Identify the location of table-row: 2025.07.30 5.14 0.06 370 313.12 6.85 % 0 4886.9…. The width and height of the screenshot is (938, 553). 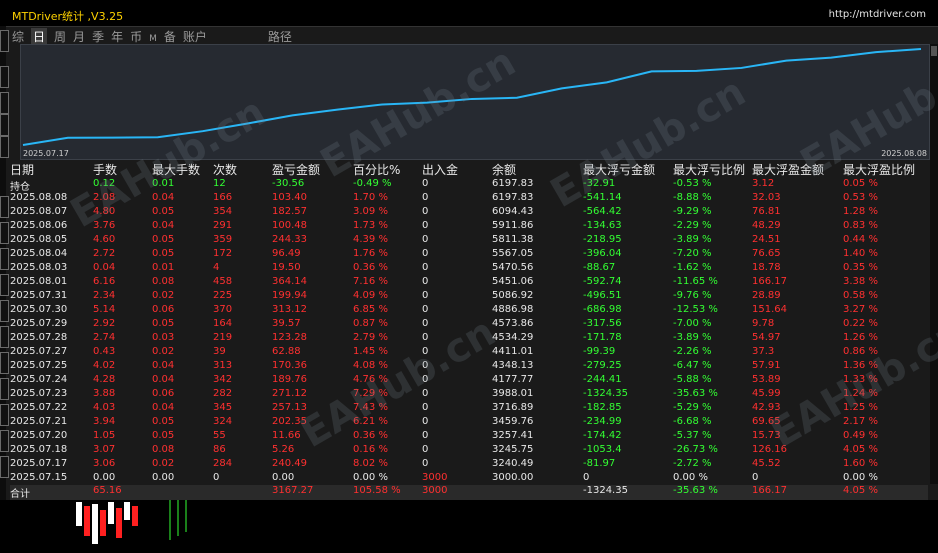
(469, 311).